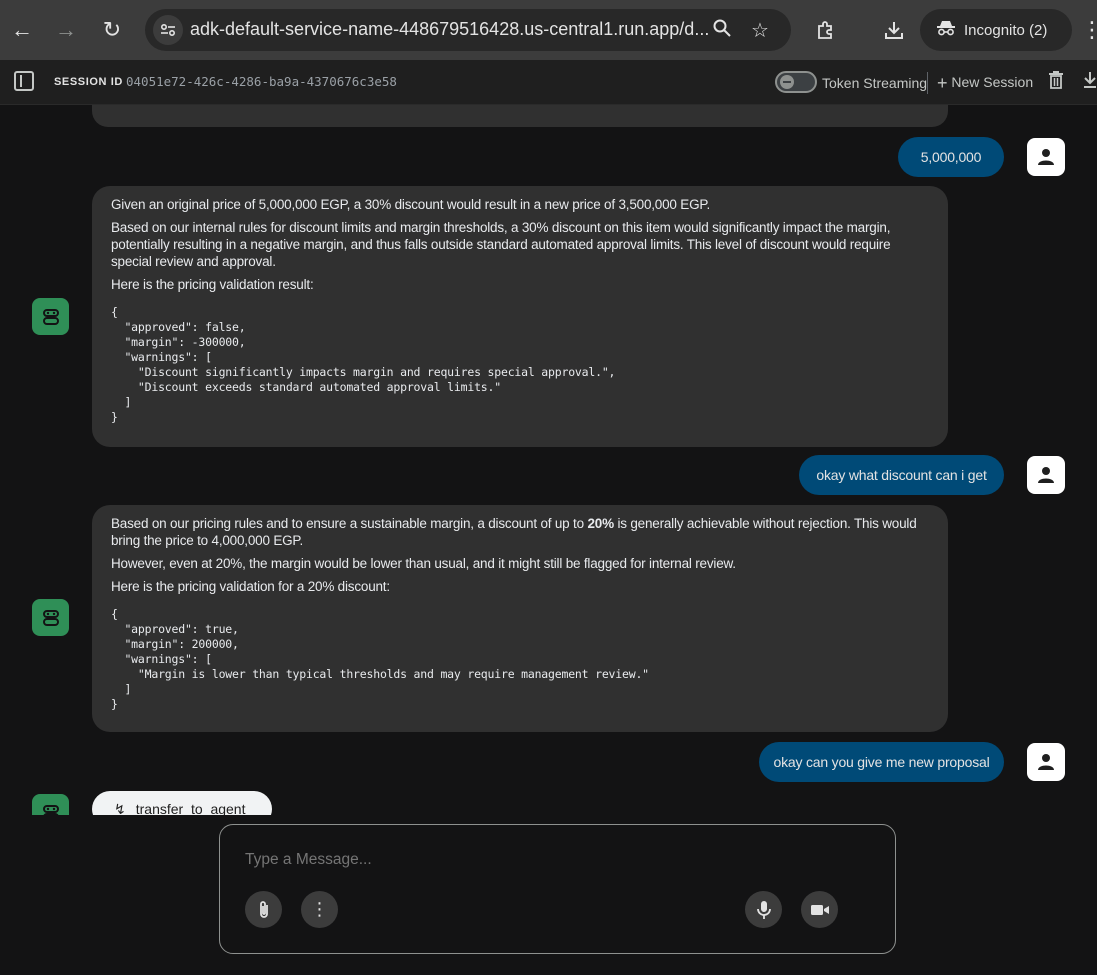  I want to click on incognito-profile-button: Incognito (2), so click(996, 30).